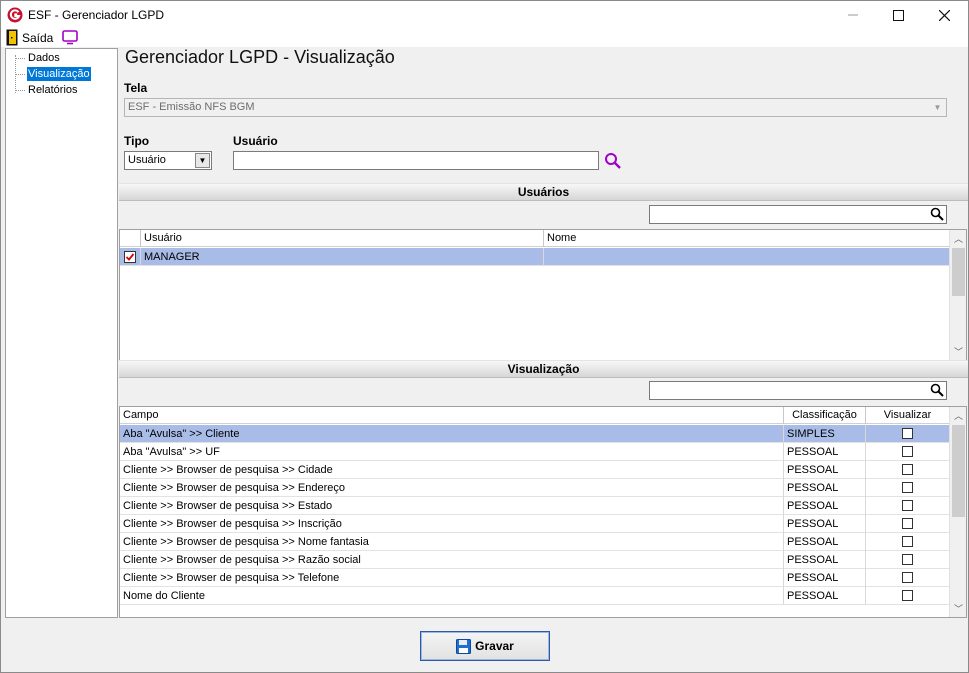  What do you see at coordinates (44, 58) in the screenshot?
I see `tree-item-dados: Dados` at bounding box center [44, 58].